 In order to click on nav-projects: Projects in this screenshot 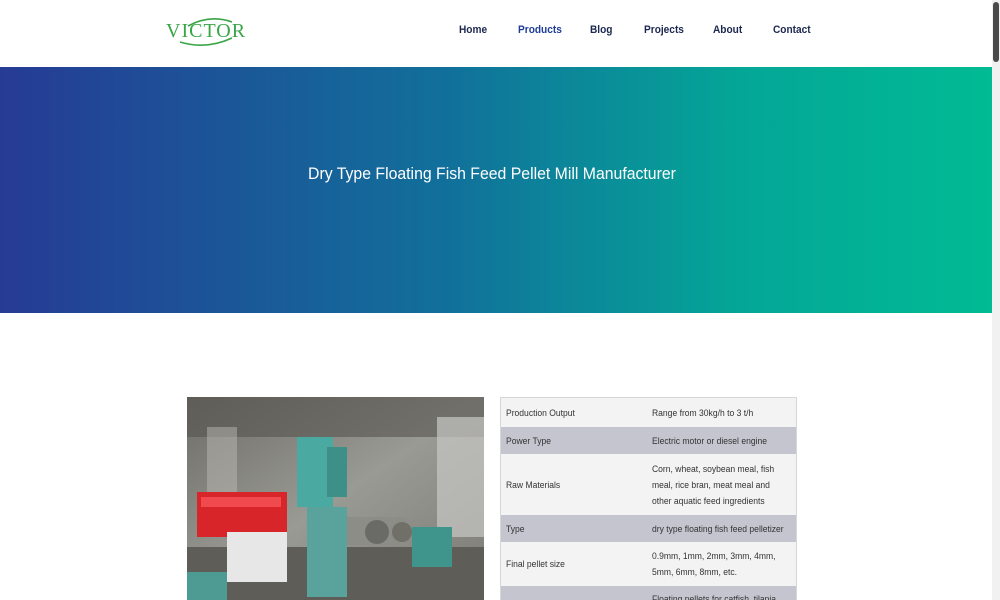, I will do `click(664, 30)`.